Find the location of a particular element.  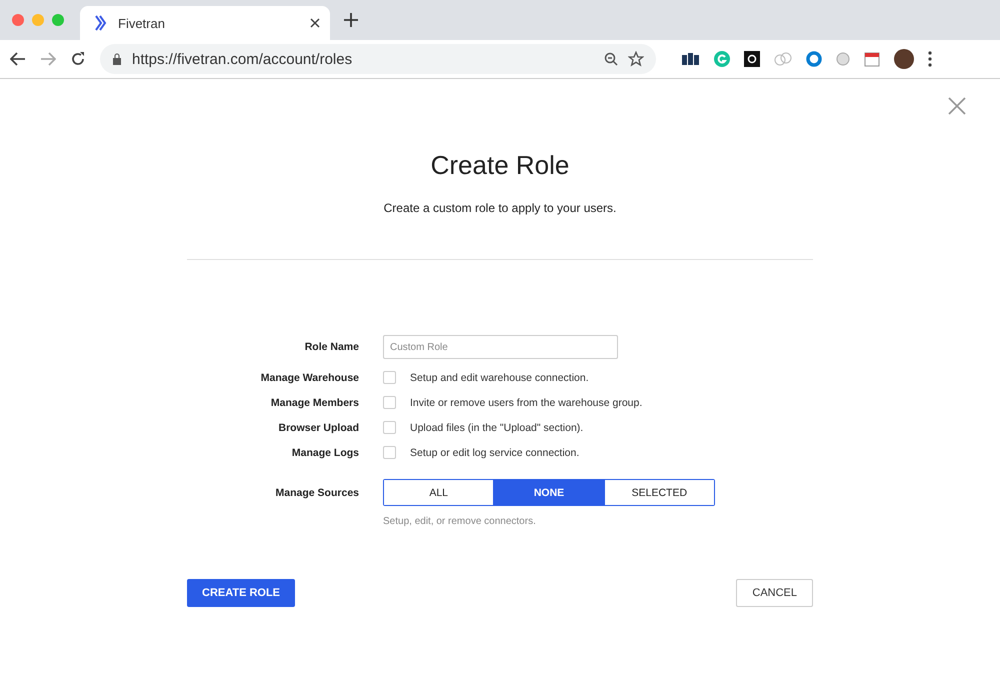

star-icon is located at coordinates (636, 59).